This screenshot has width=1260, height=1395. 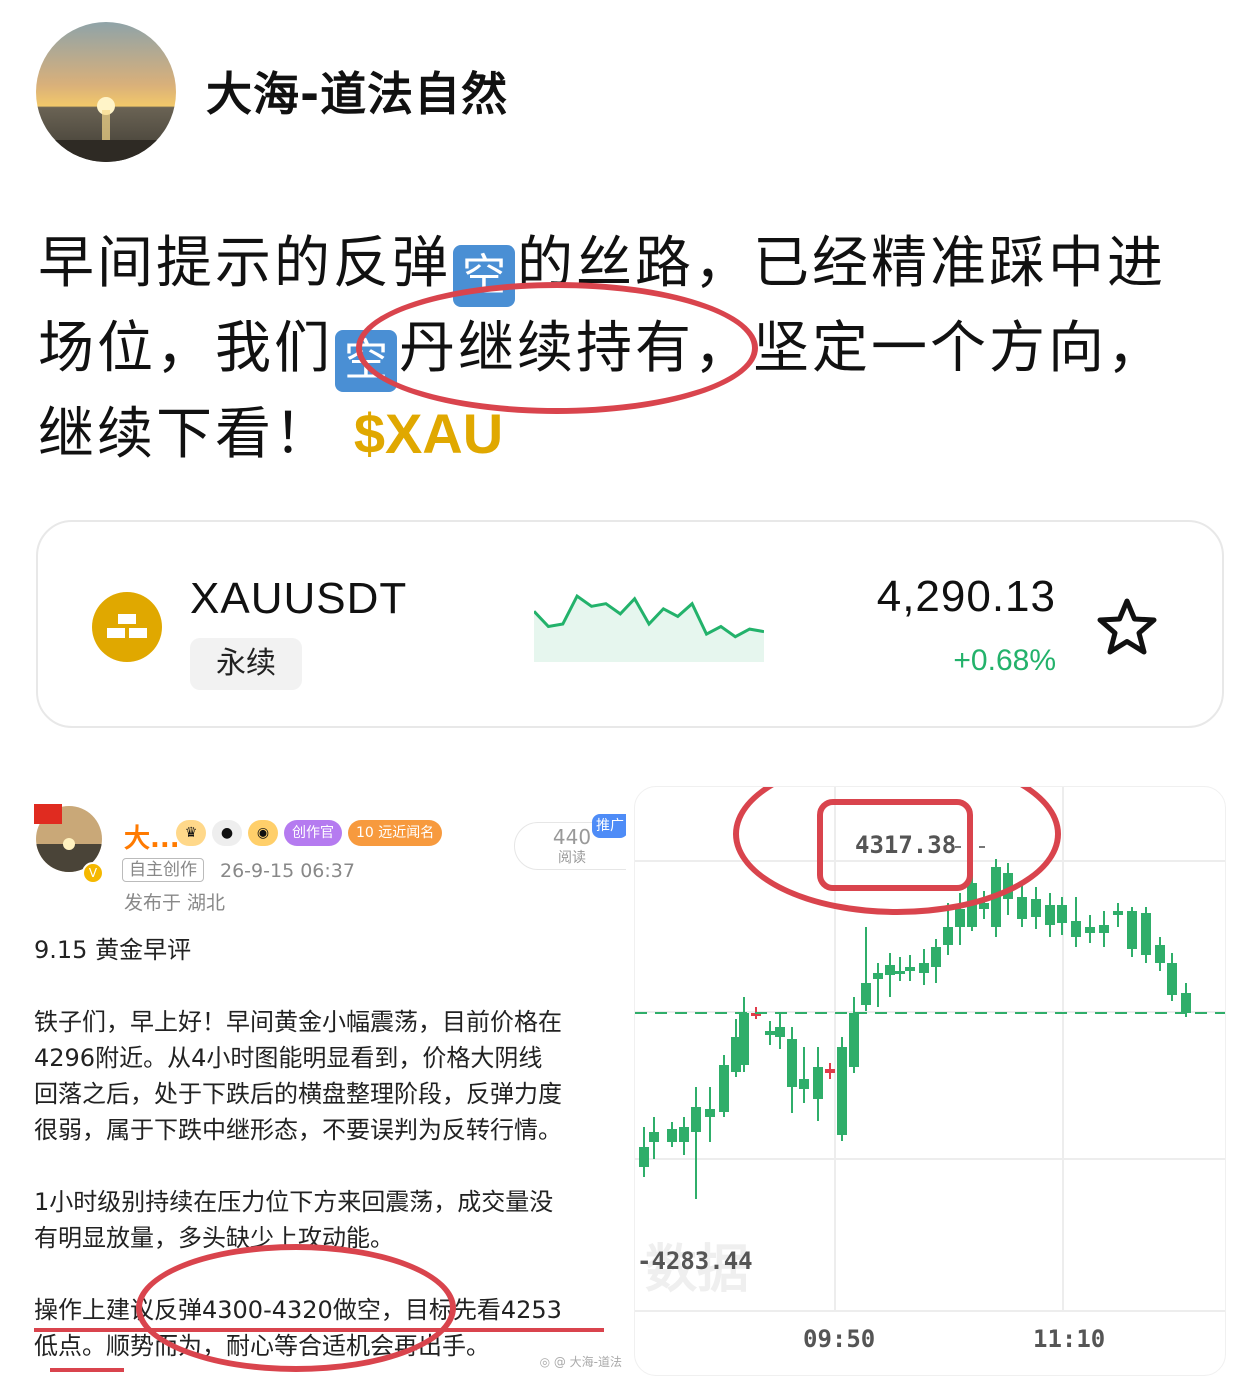 I want to click on fish-badge-icon: ◉, so click(x=263, y=833).